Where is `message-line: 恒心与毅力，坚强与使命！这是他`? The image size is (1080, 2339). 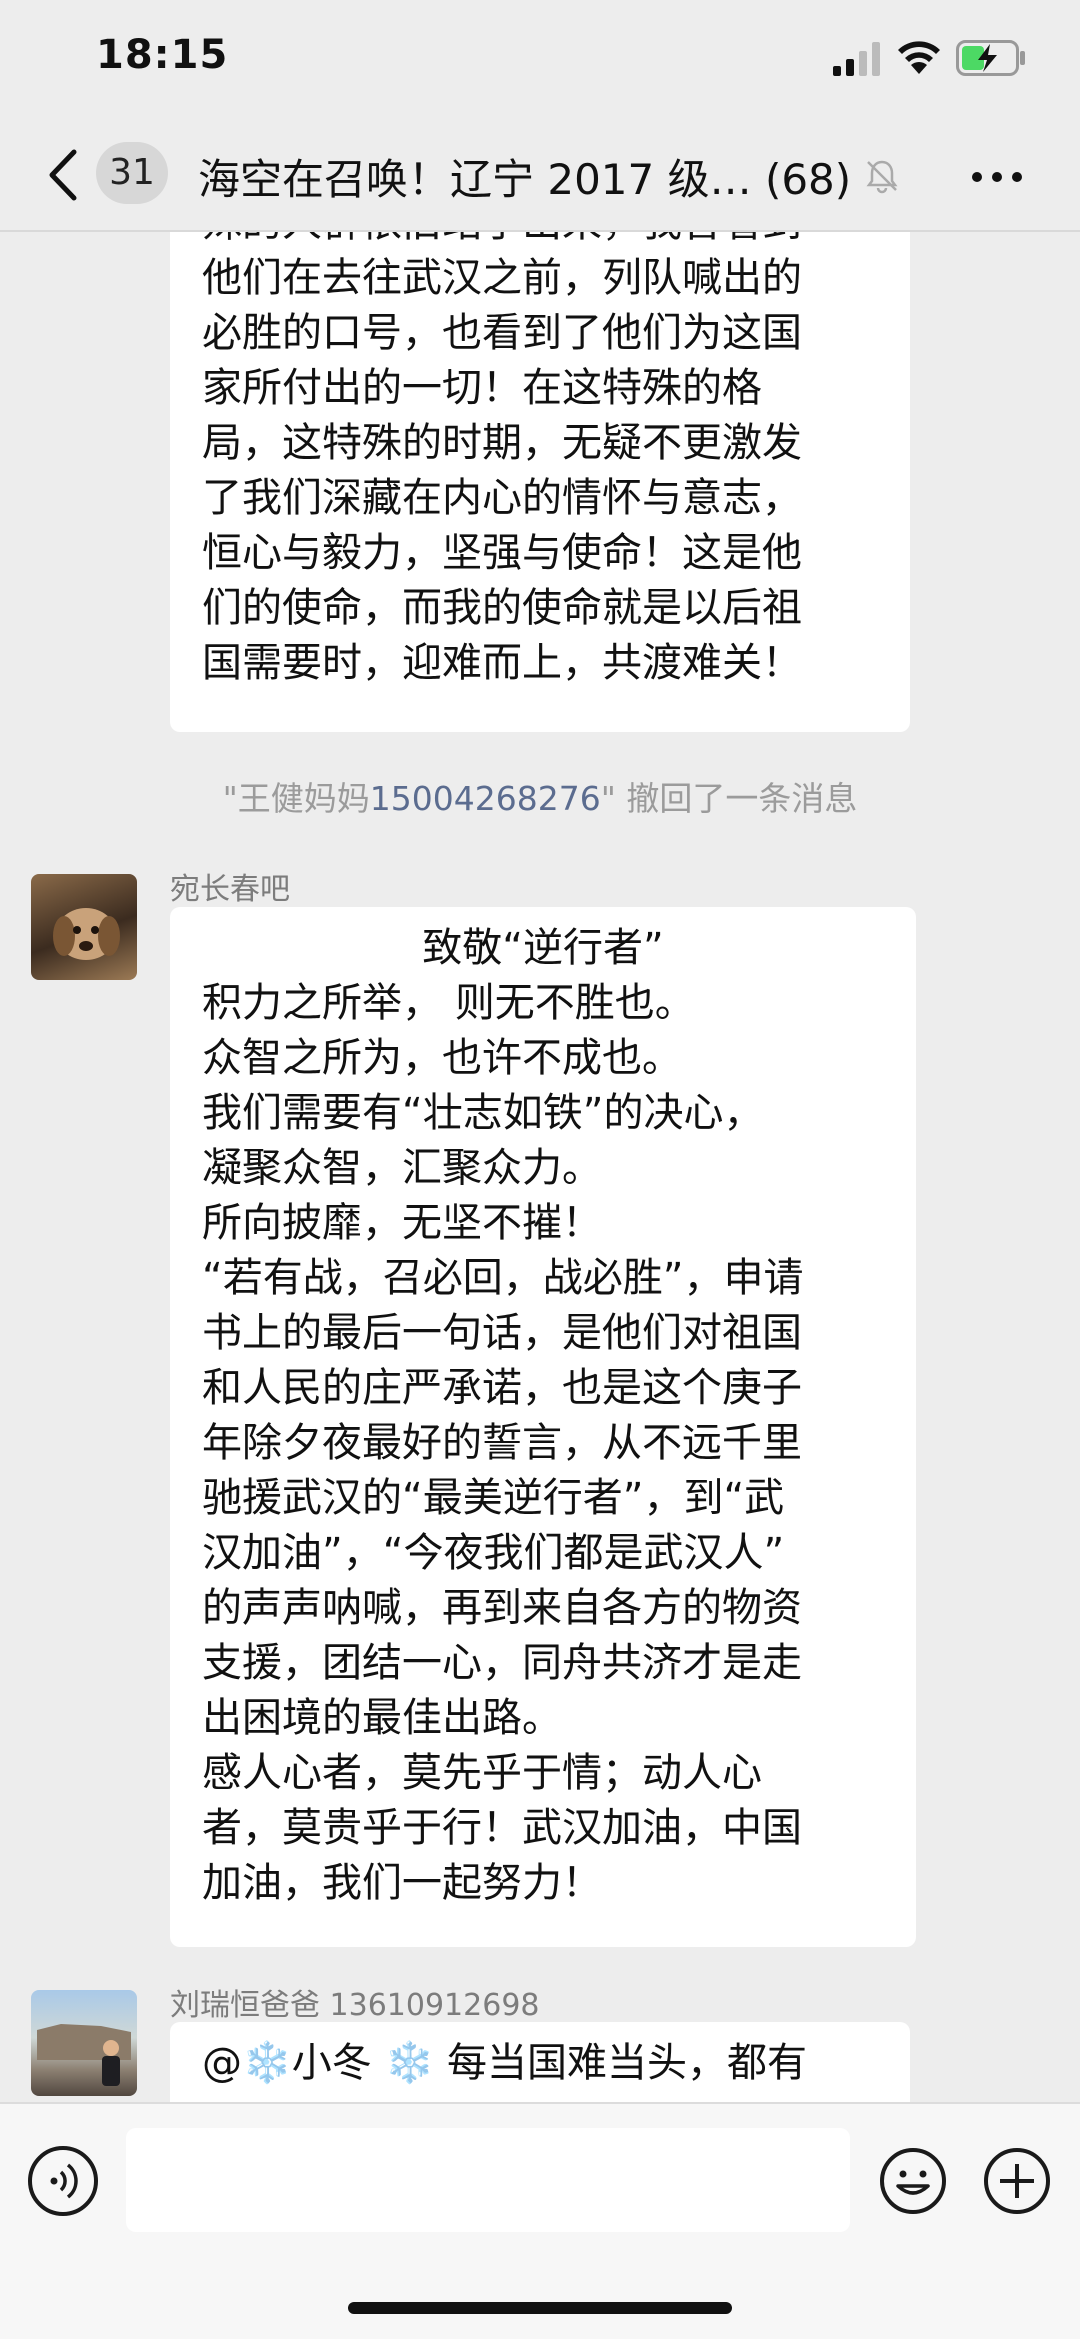 message-line: 恒心与毅力，坚强与使命！这是他 is located at coordinates (502, 553).